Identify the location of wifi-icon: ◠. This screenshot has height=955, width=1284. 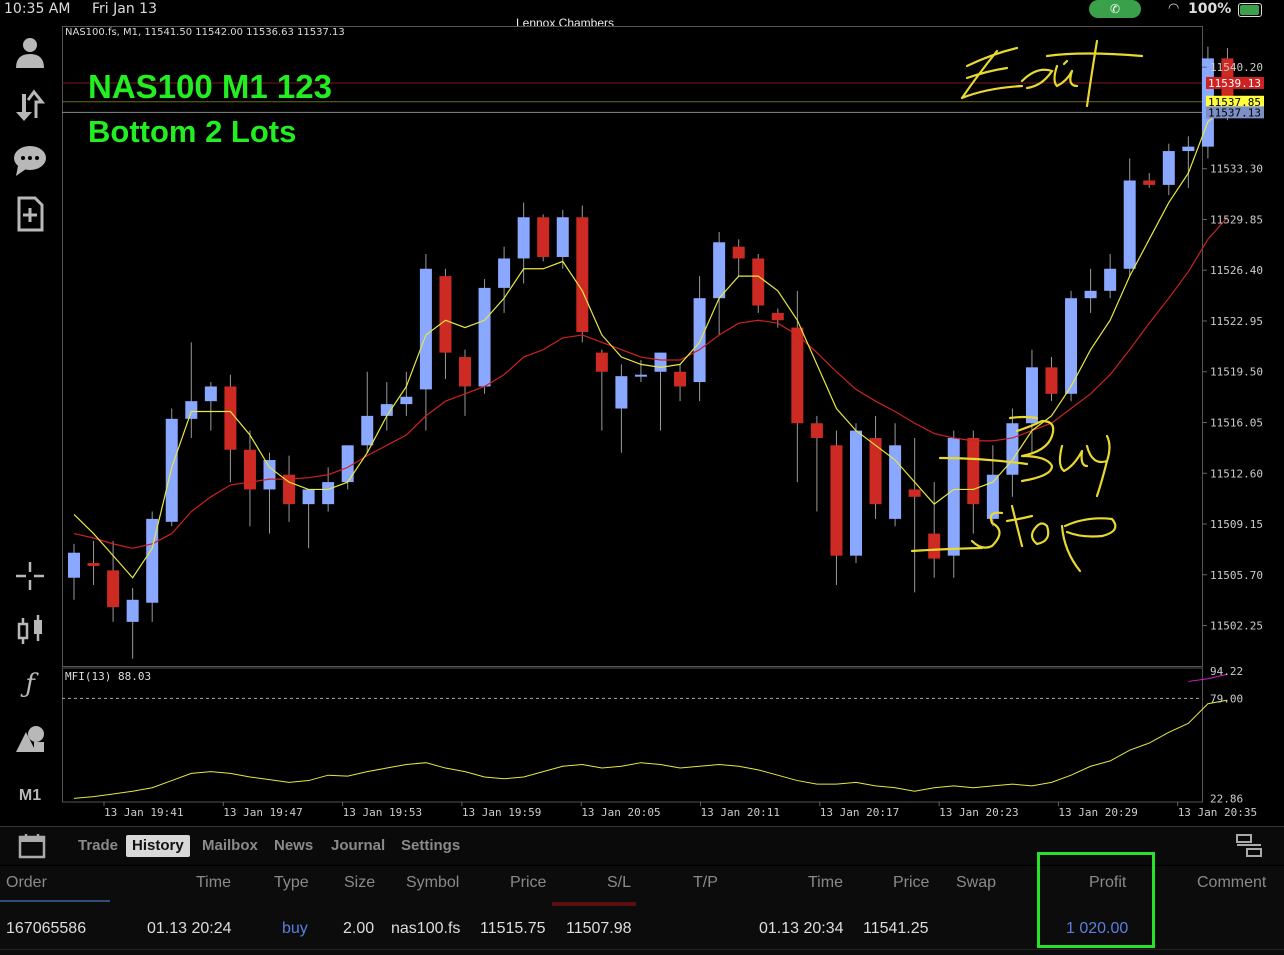
(1174, 8).